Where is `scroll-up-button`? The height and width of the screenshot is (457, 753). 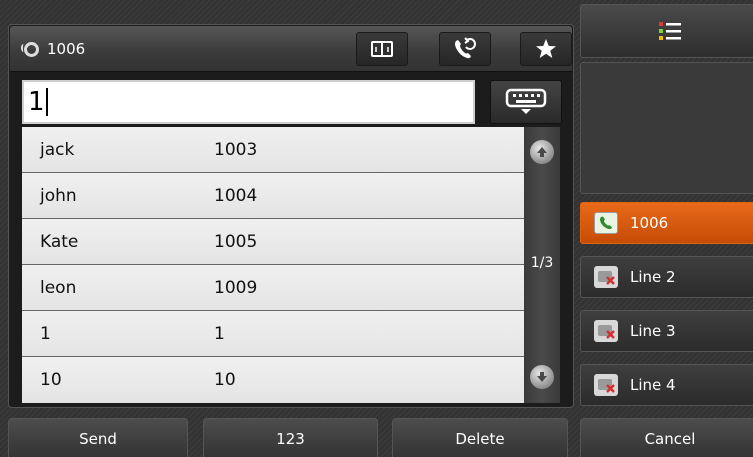
scroll-up-button is located at coordinates (542, 152).